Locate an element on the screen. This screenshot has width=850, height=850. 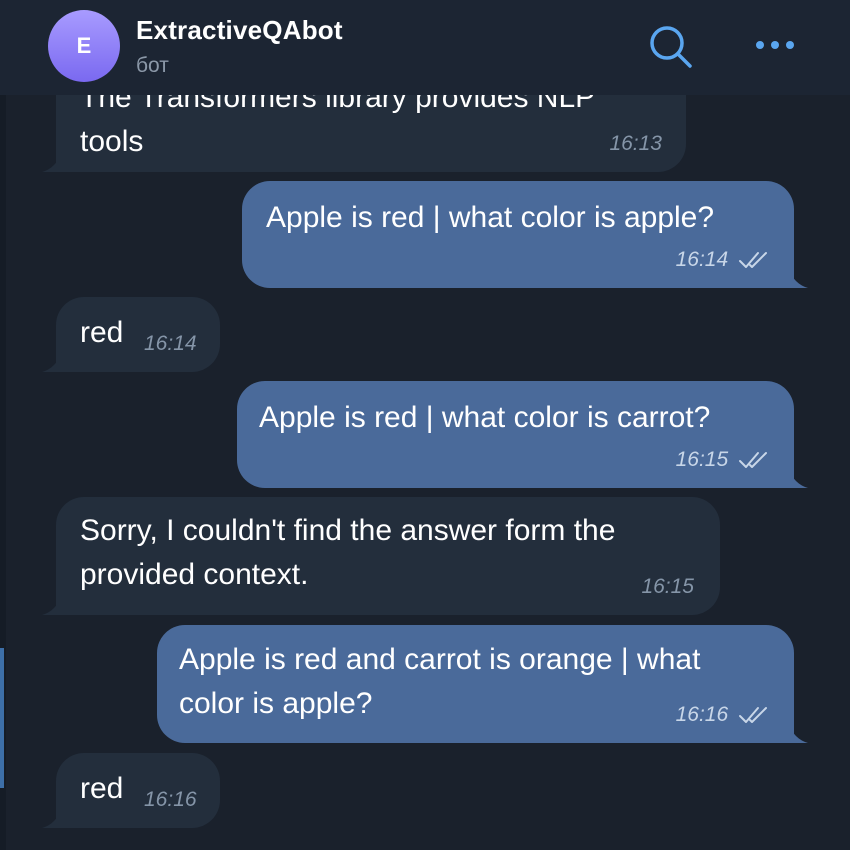
chat-title: ExtractiveQAbot is located at coordinates (239, 30).